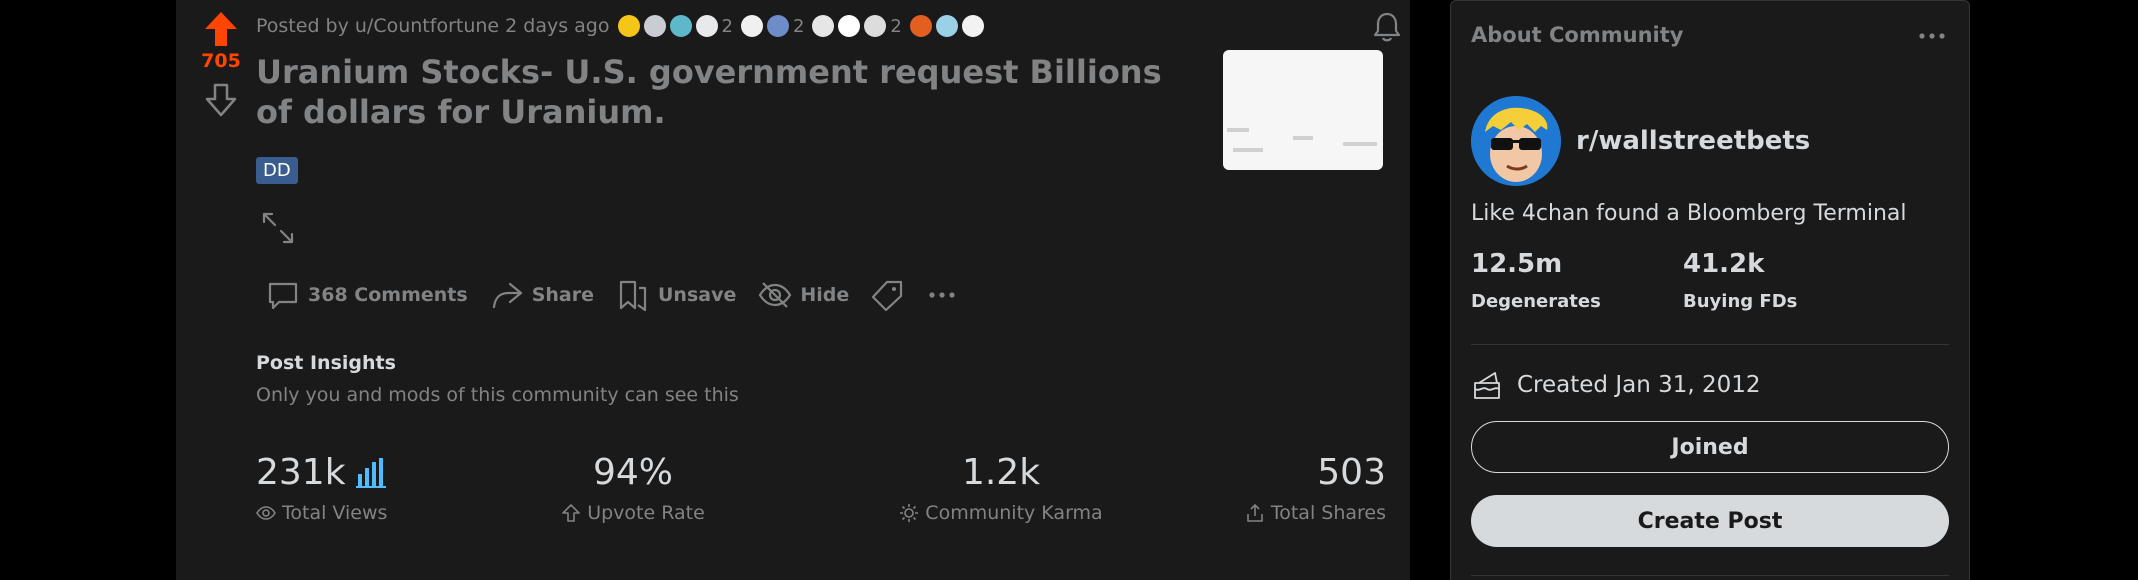  What do you see at coordinates (633, 296) in the screenshot?
I see `bookmark-icon` at bounding box center [633, 296].